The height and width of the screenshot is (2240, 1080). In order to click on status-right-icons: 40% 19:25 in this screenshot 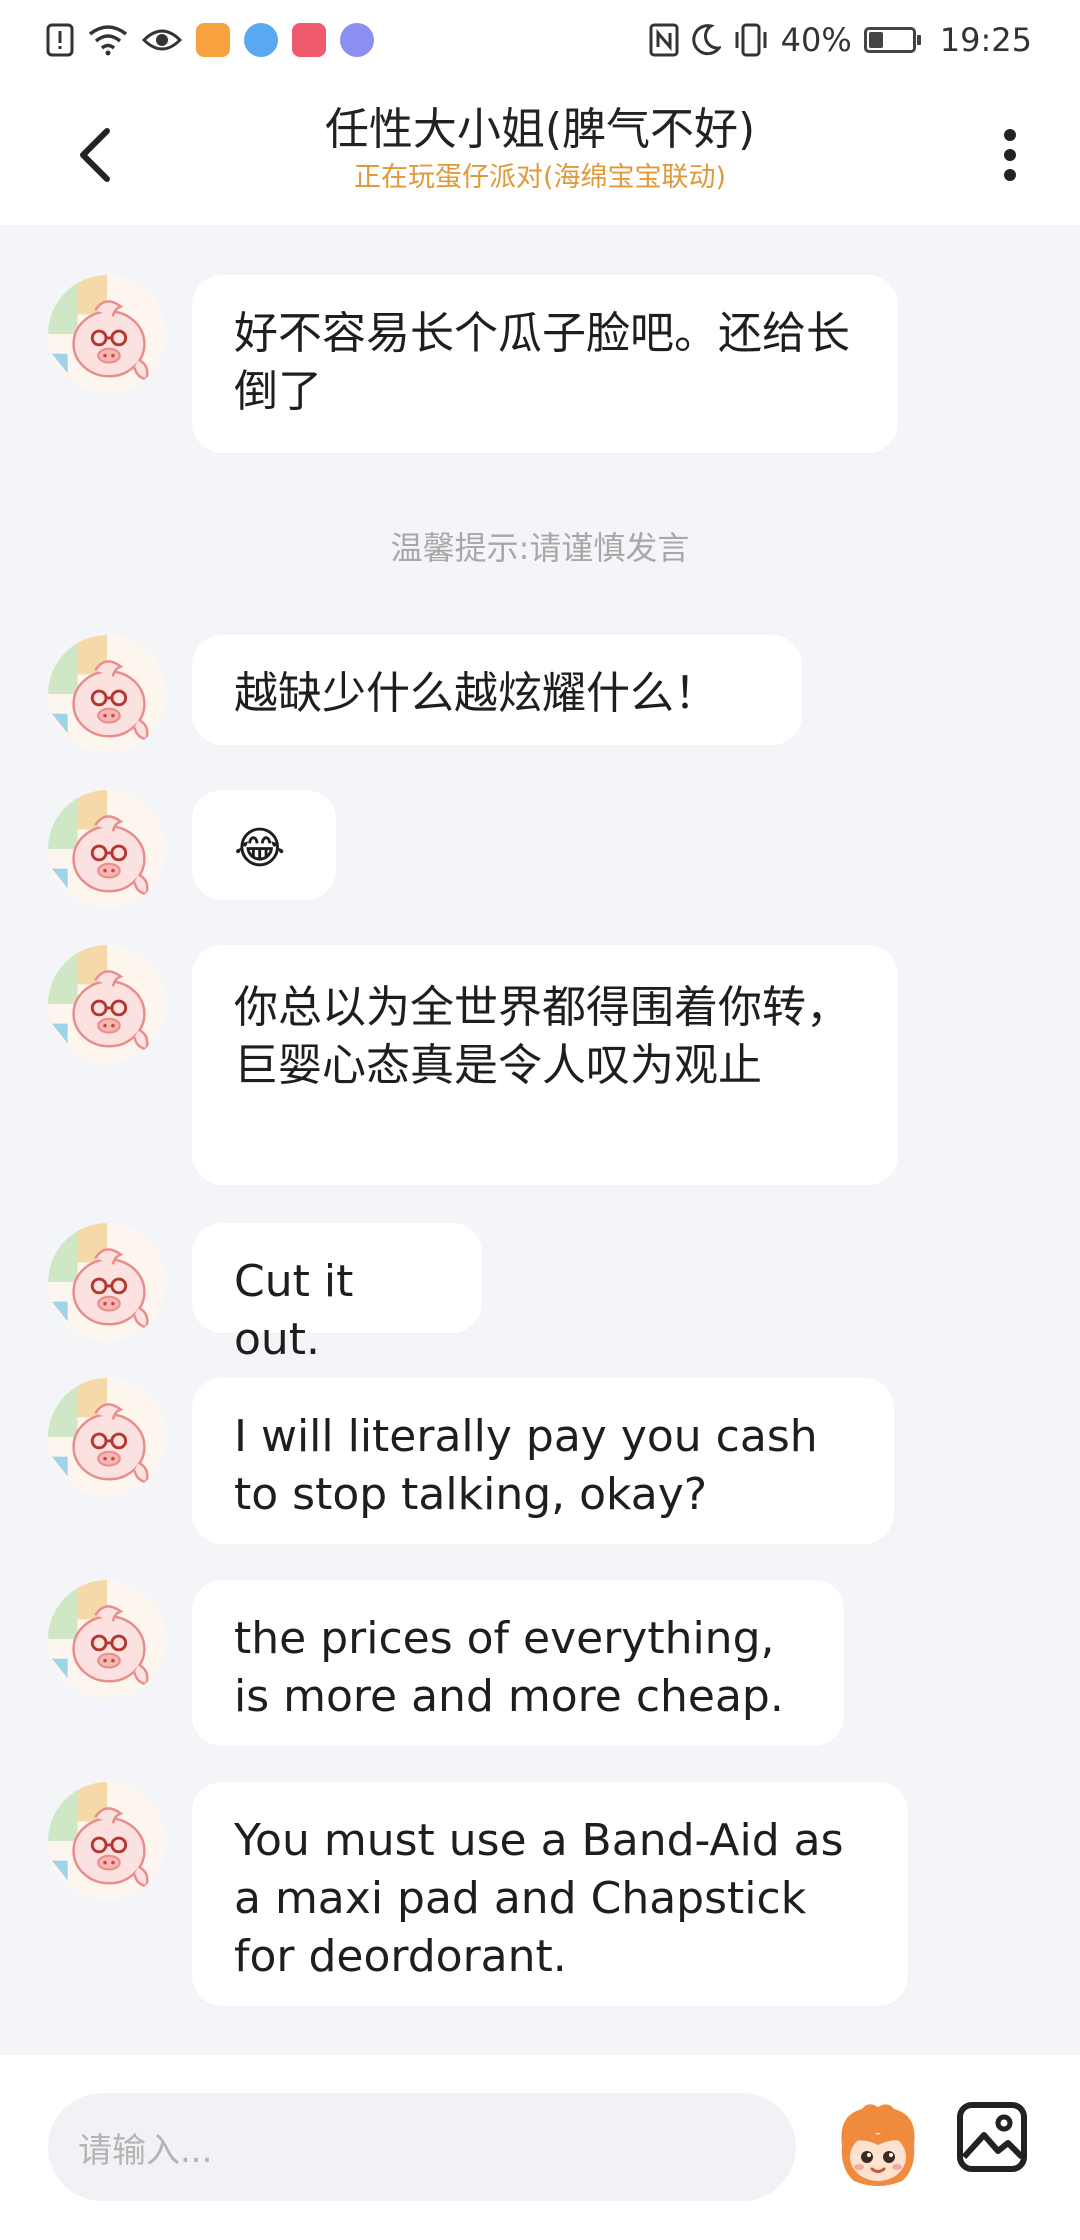, I will do `click(840, 40)`.